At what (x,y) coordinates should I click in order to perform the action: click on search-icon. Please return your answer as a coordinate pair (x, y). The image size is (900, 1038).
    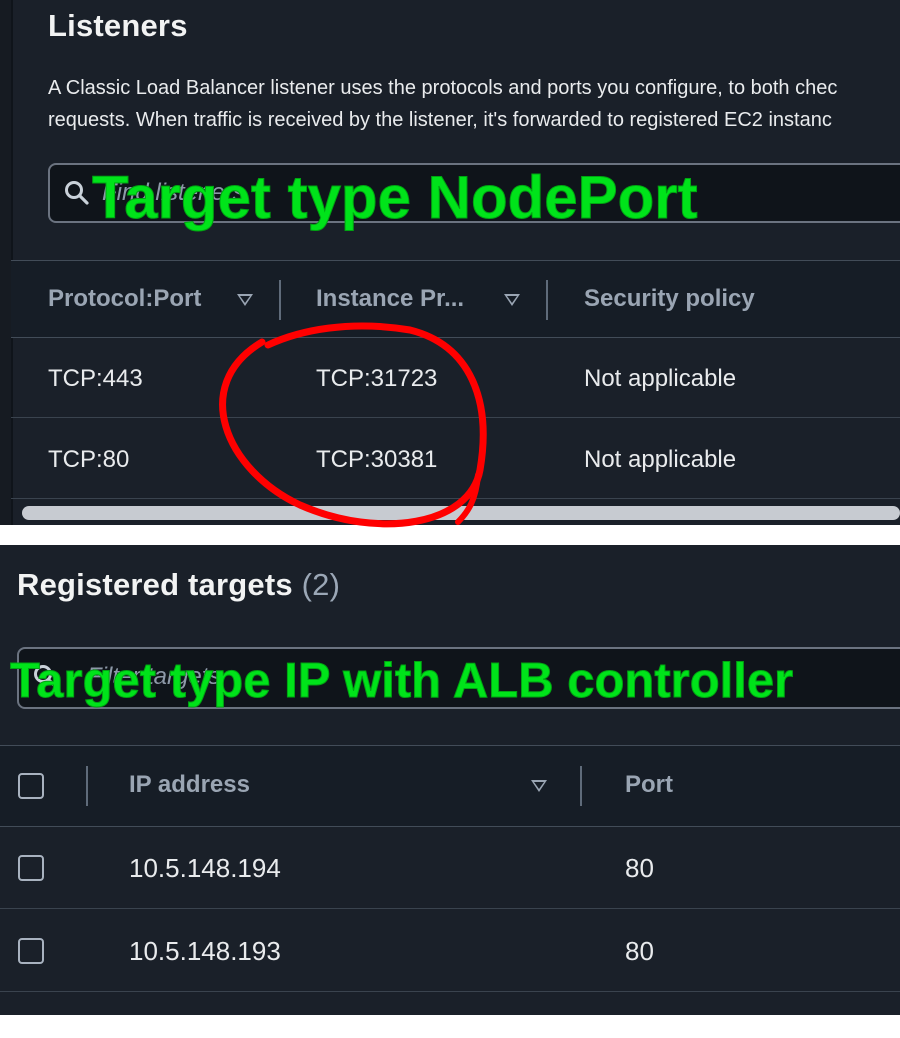
    Looking at the image, I should click on (77, 193).